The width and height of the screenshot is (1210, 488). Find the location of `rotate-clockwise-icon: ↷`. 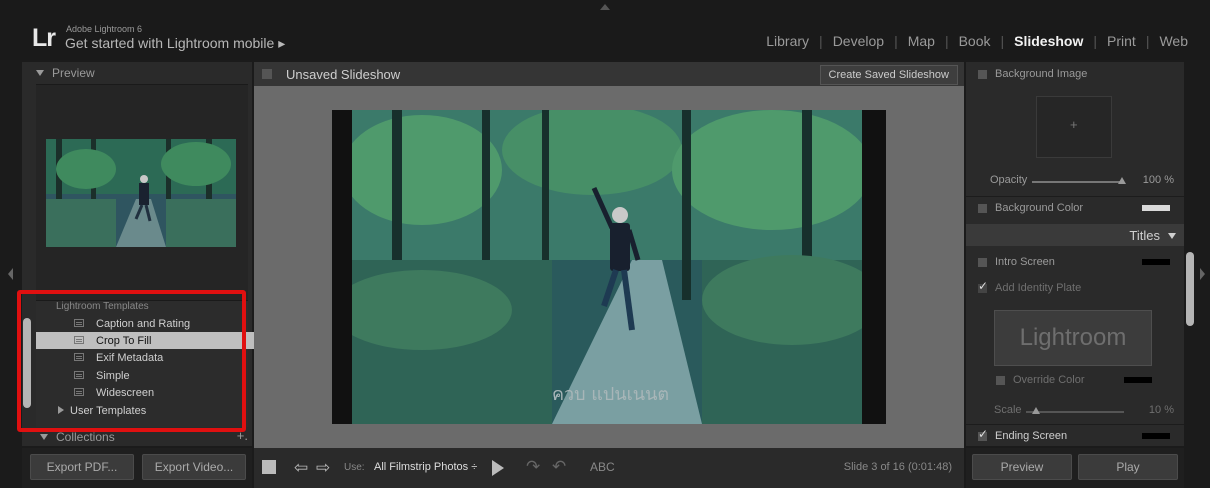

rotate-clockwise-icon: ↷ is located at coordinates (533, 467).